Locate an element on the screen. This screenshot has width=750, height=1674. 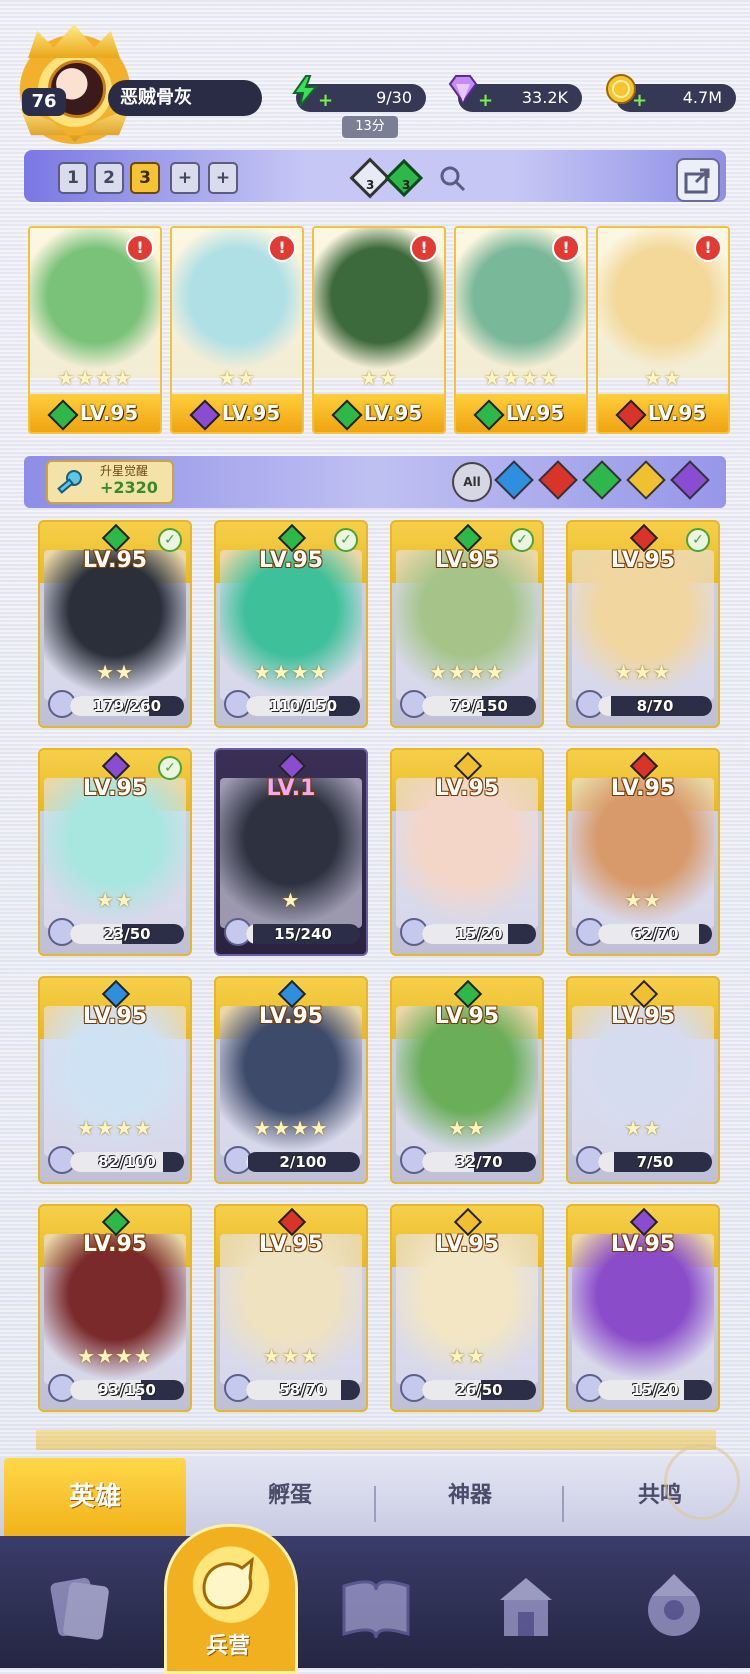
add-team-button-2: + is located at coordinates (223, 178).